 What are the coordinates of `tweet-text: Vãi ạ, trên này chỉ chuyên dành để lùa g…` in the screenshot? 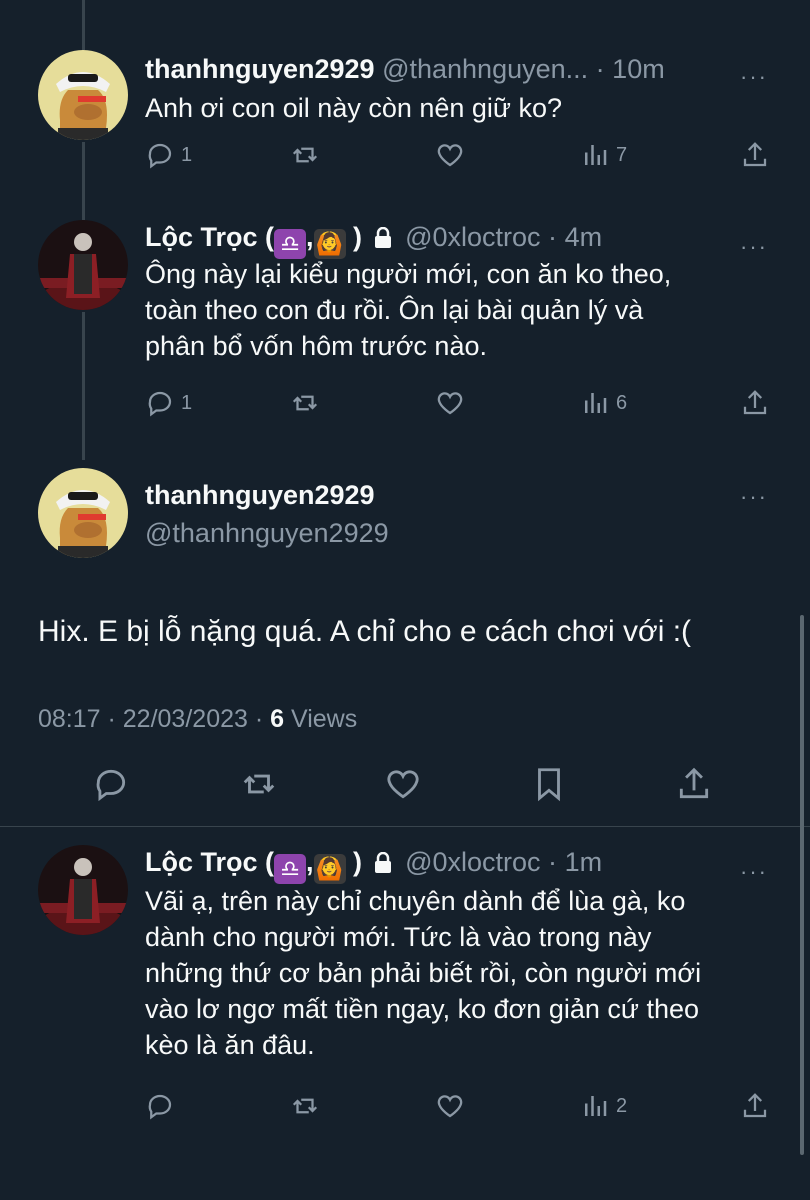 It's located at (452, 973).